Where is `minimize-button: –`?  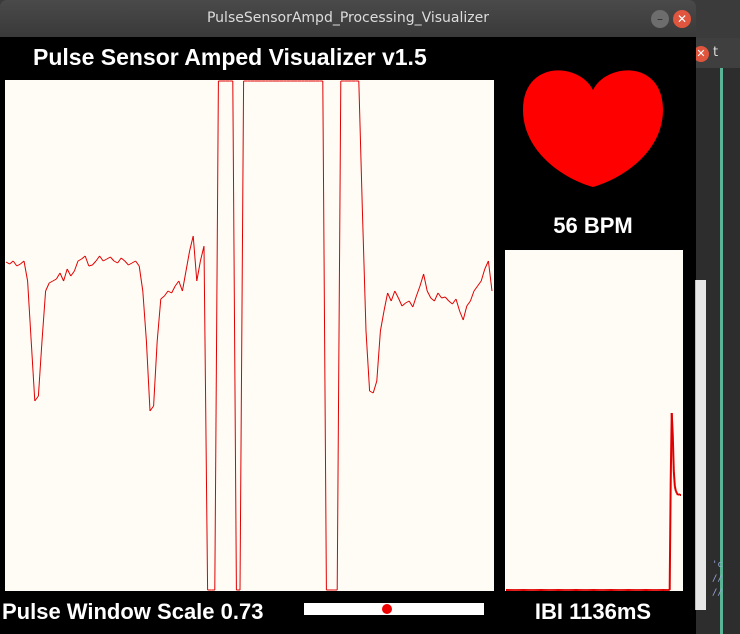 minimize-button: – is located at coordinates (660, 19).